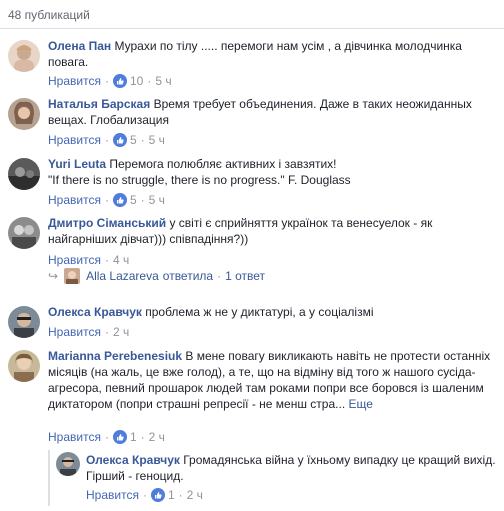 This screenshot has width=504, height=511. Describe the element at coordinates (223, 164) in the screenshot. I see `comment-text: Перемога полюбляє активних і завзятих!` at that location.